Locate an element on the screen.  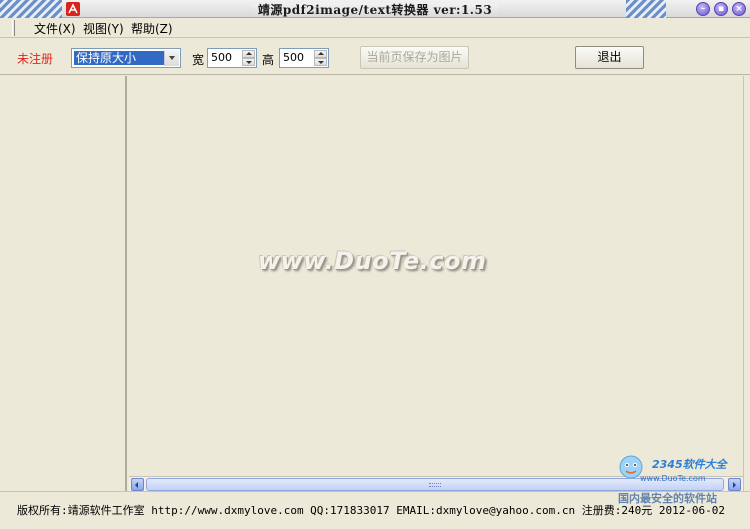
size-mode-select: 保持原大小 is located at coordinates (126, 58).